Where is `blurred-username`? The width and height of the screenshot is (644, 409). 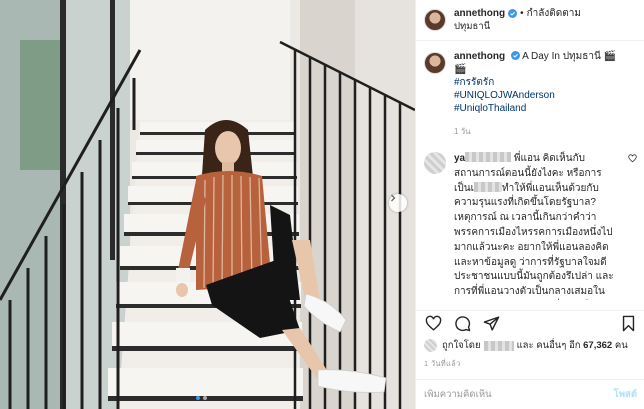 blurred-username is located at coordinates (488, 157).